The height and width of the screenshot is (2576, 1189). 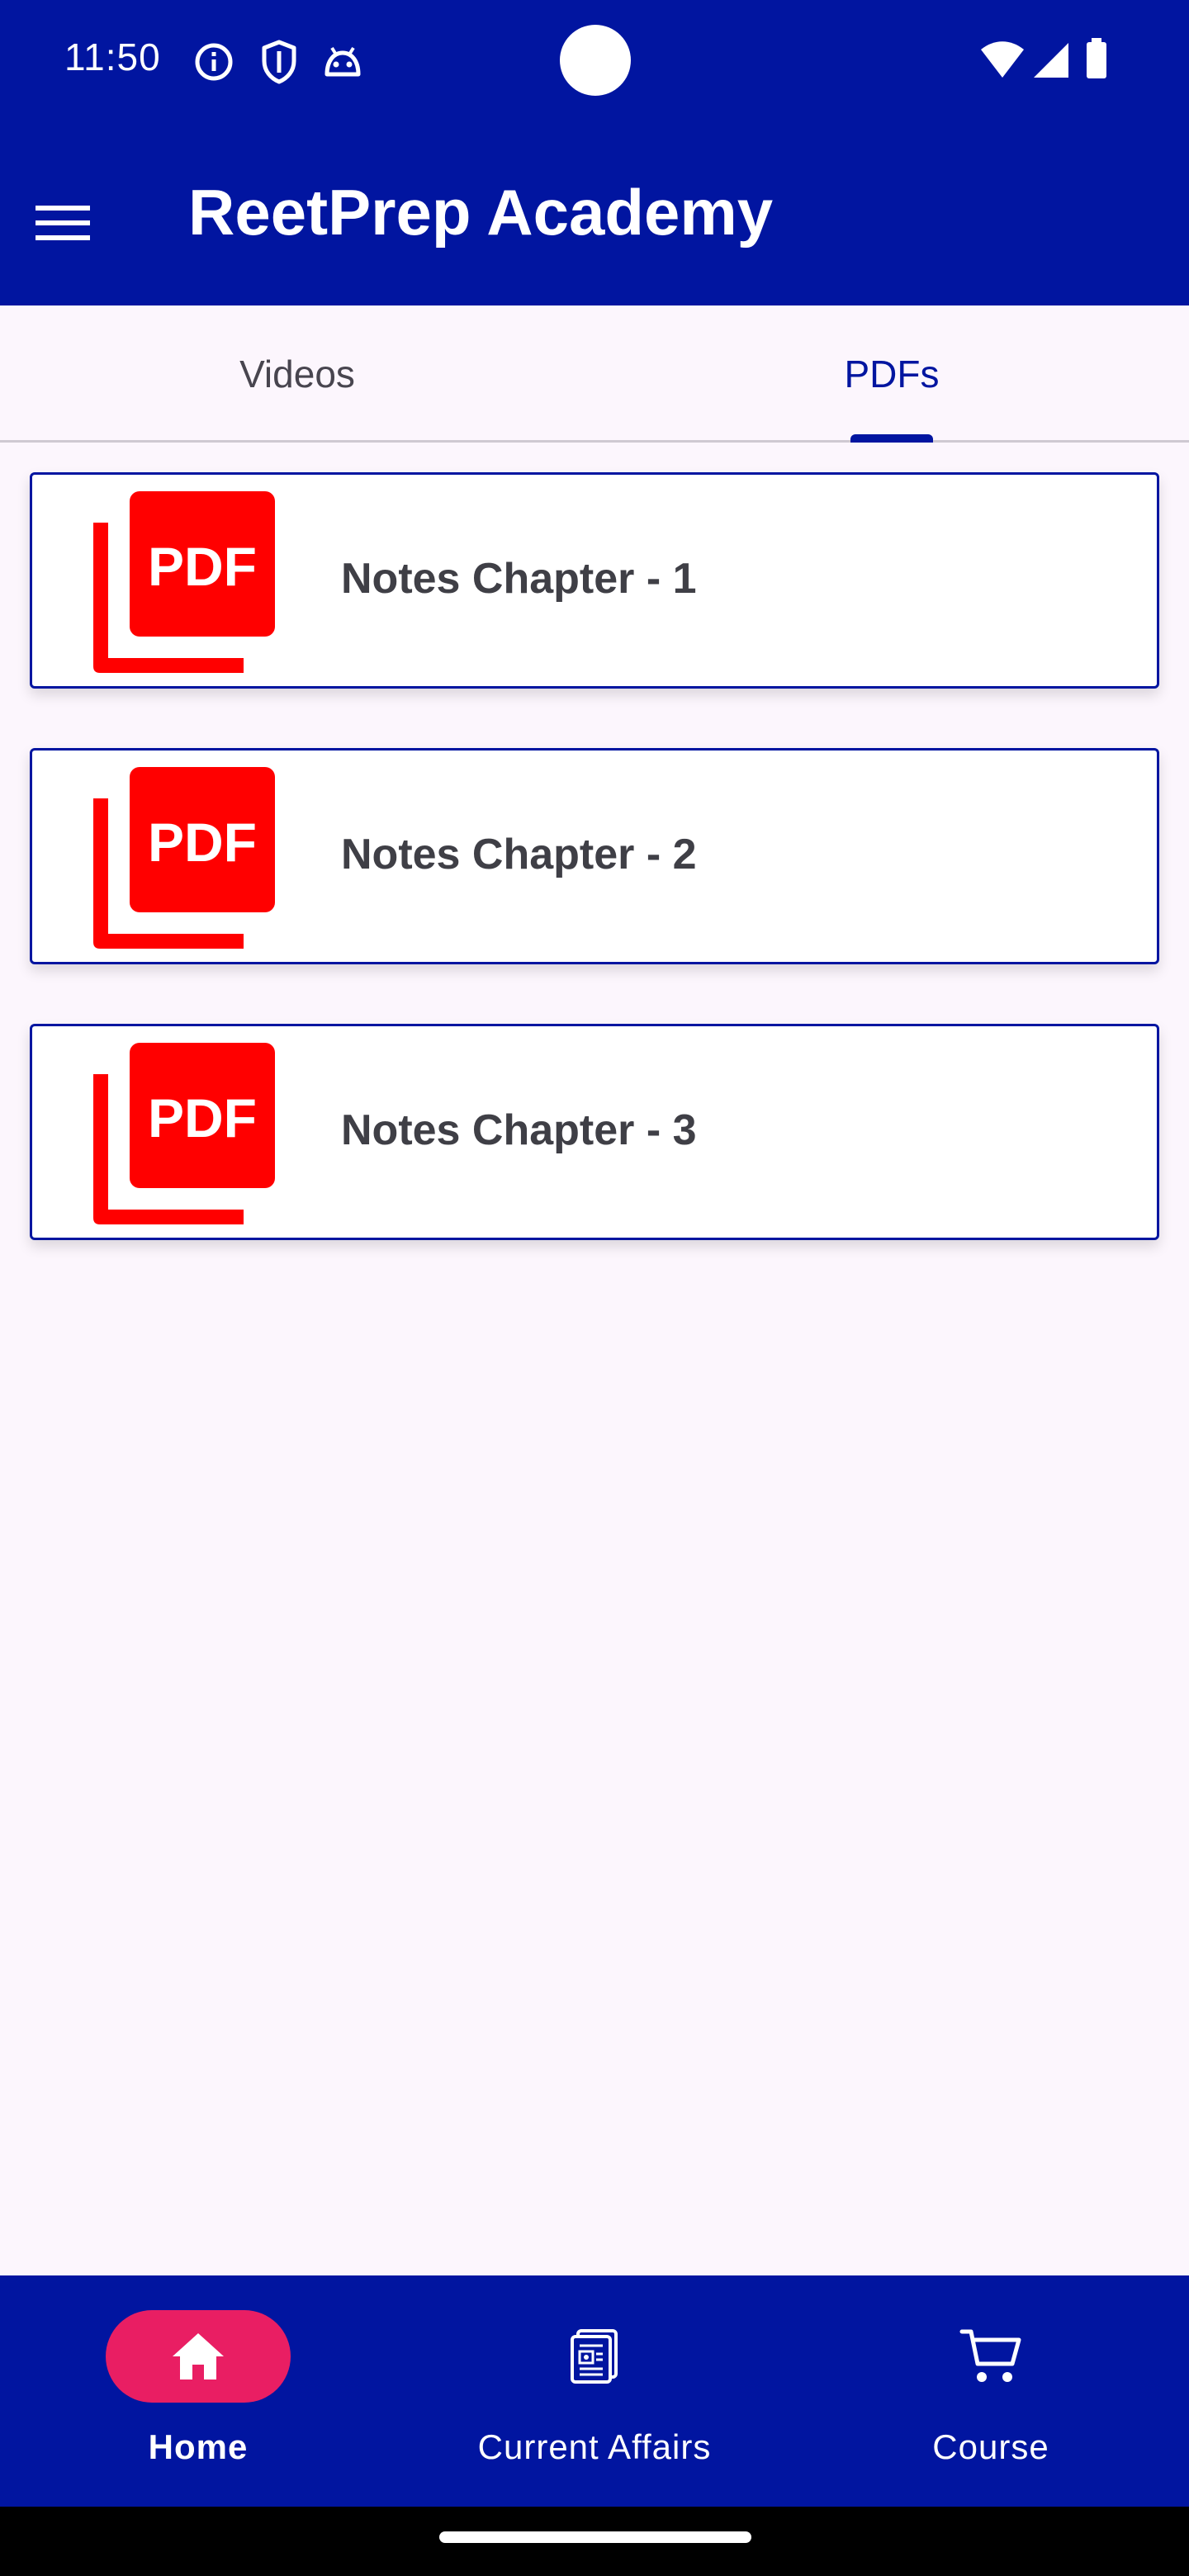 I want to click on system-navigation-bar, so click(x=594, y=2541).